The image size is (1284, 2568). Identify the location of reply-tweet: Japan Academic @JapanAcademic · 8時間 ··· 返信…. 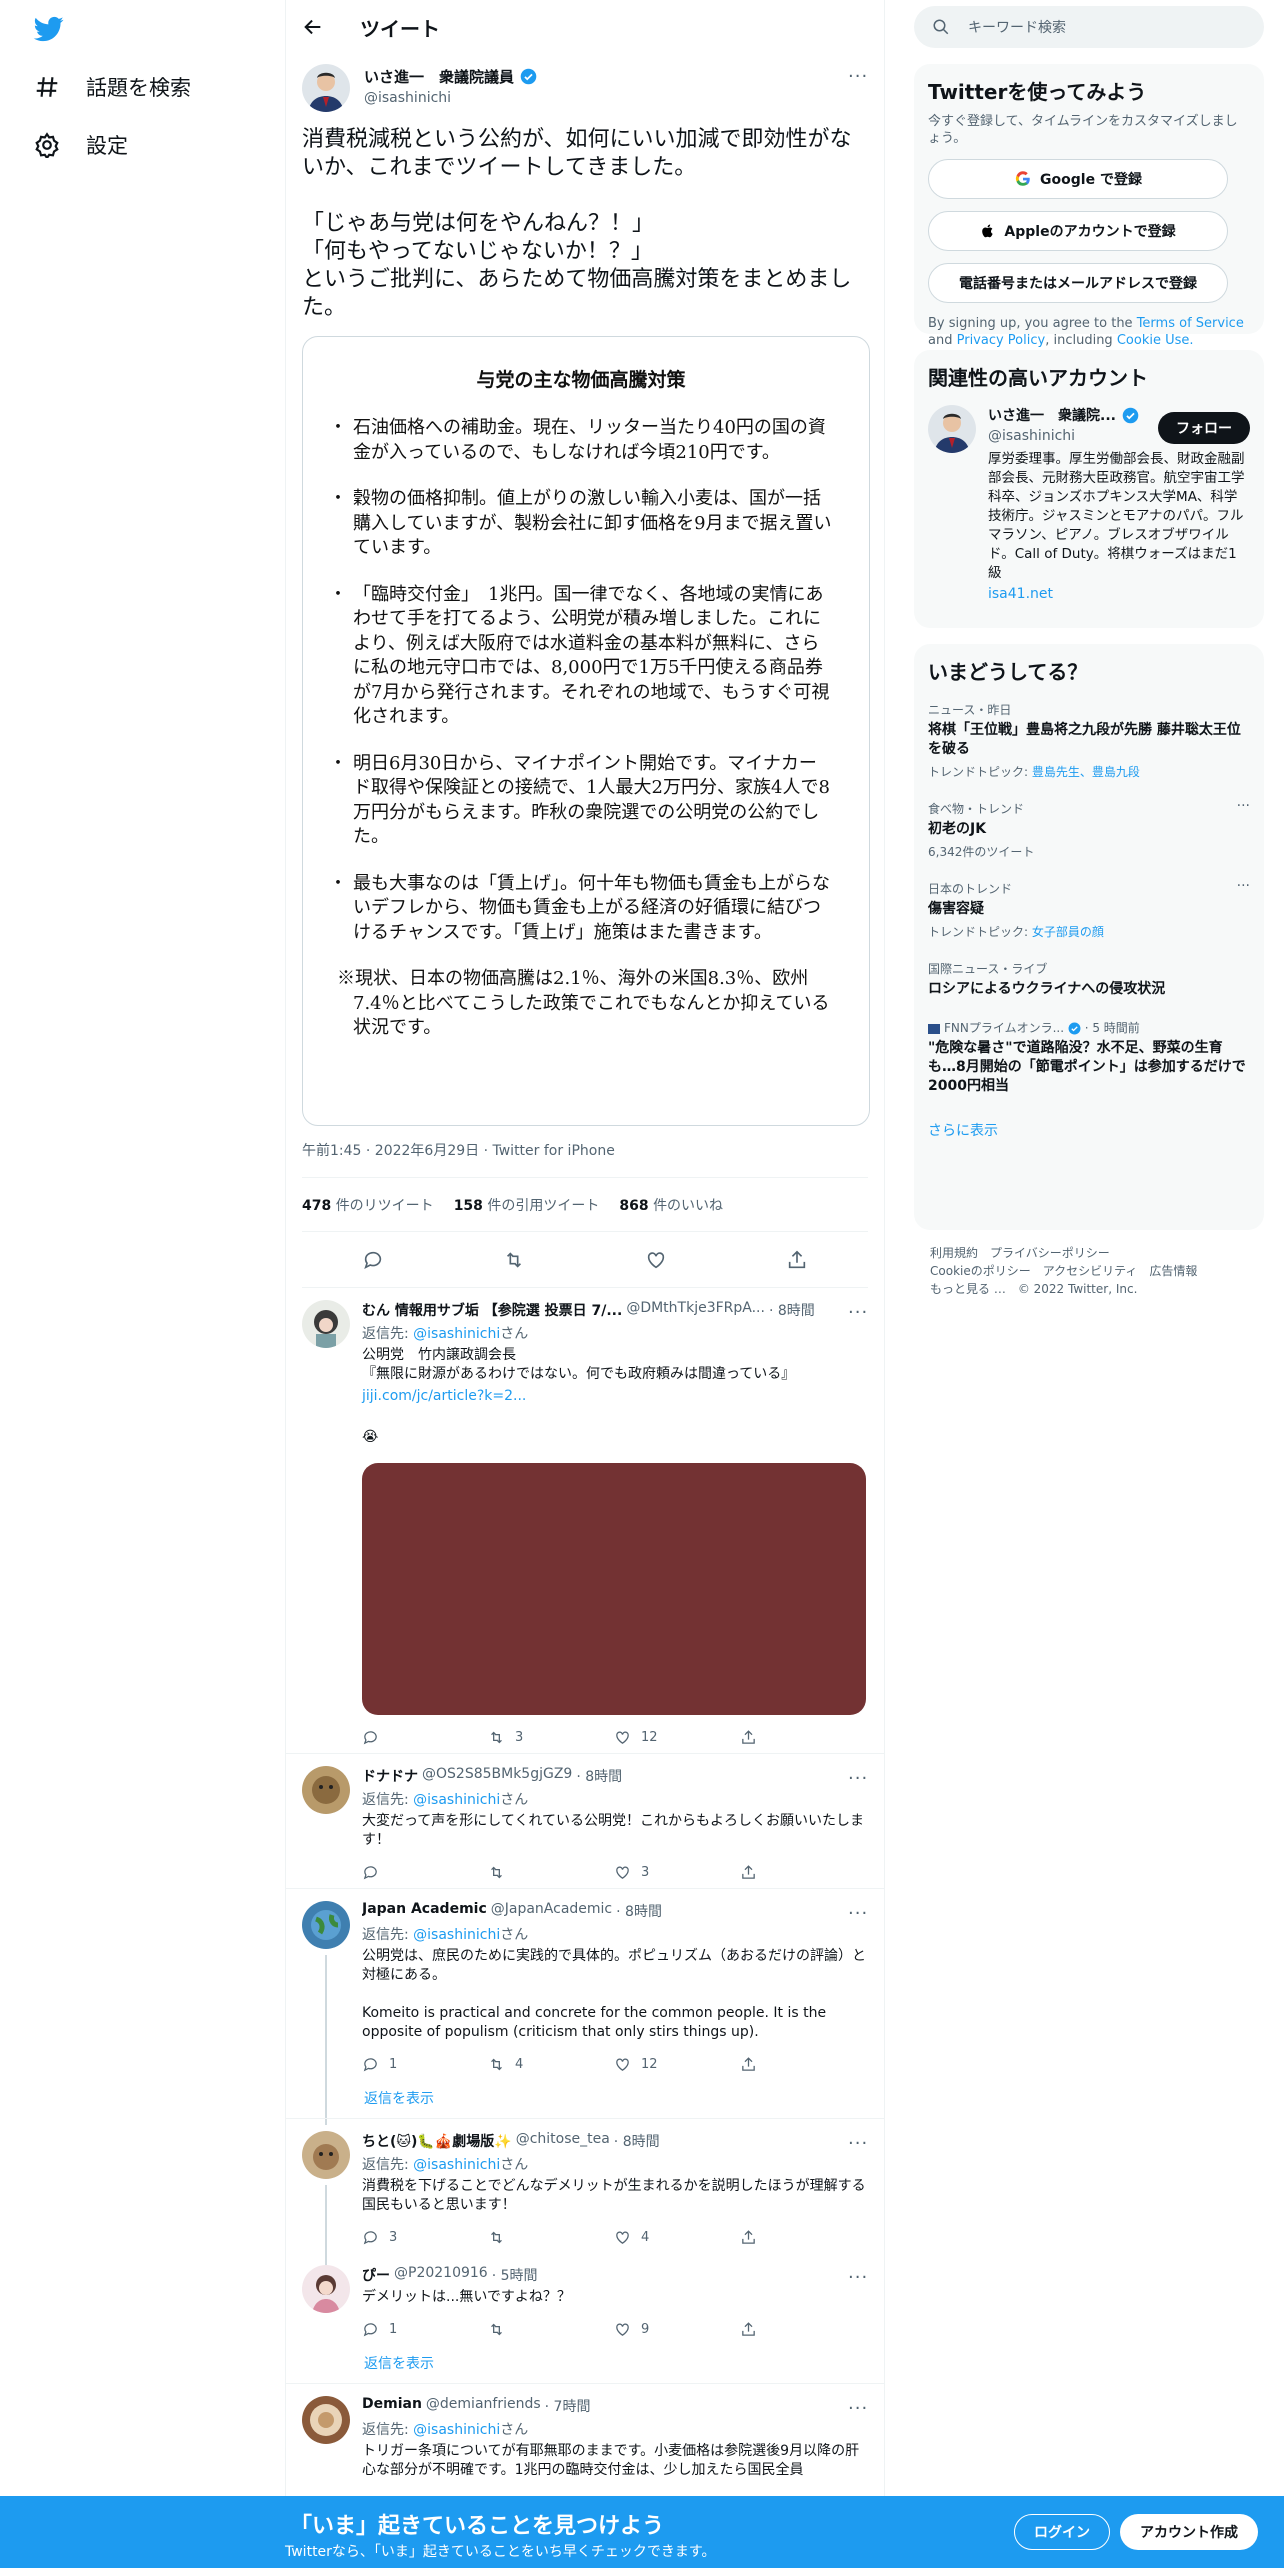
(585, 2007).